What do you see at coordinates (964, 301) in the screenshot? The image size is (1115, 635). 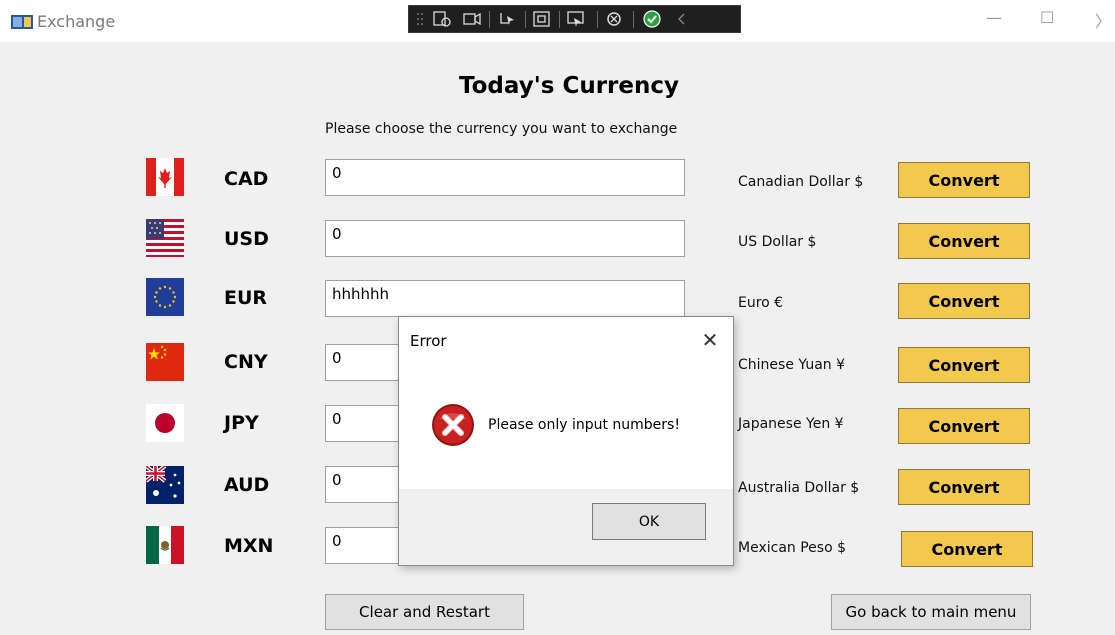 I see `convert-button-eur: Convert` at bounding box center [964, 301].